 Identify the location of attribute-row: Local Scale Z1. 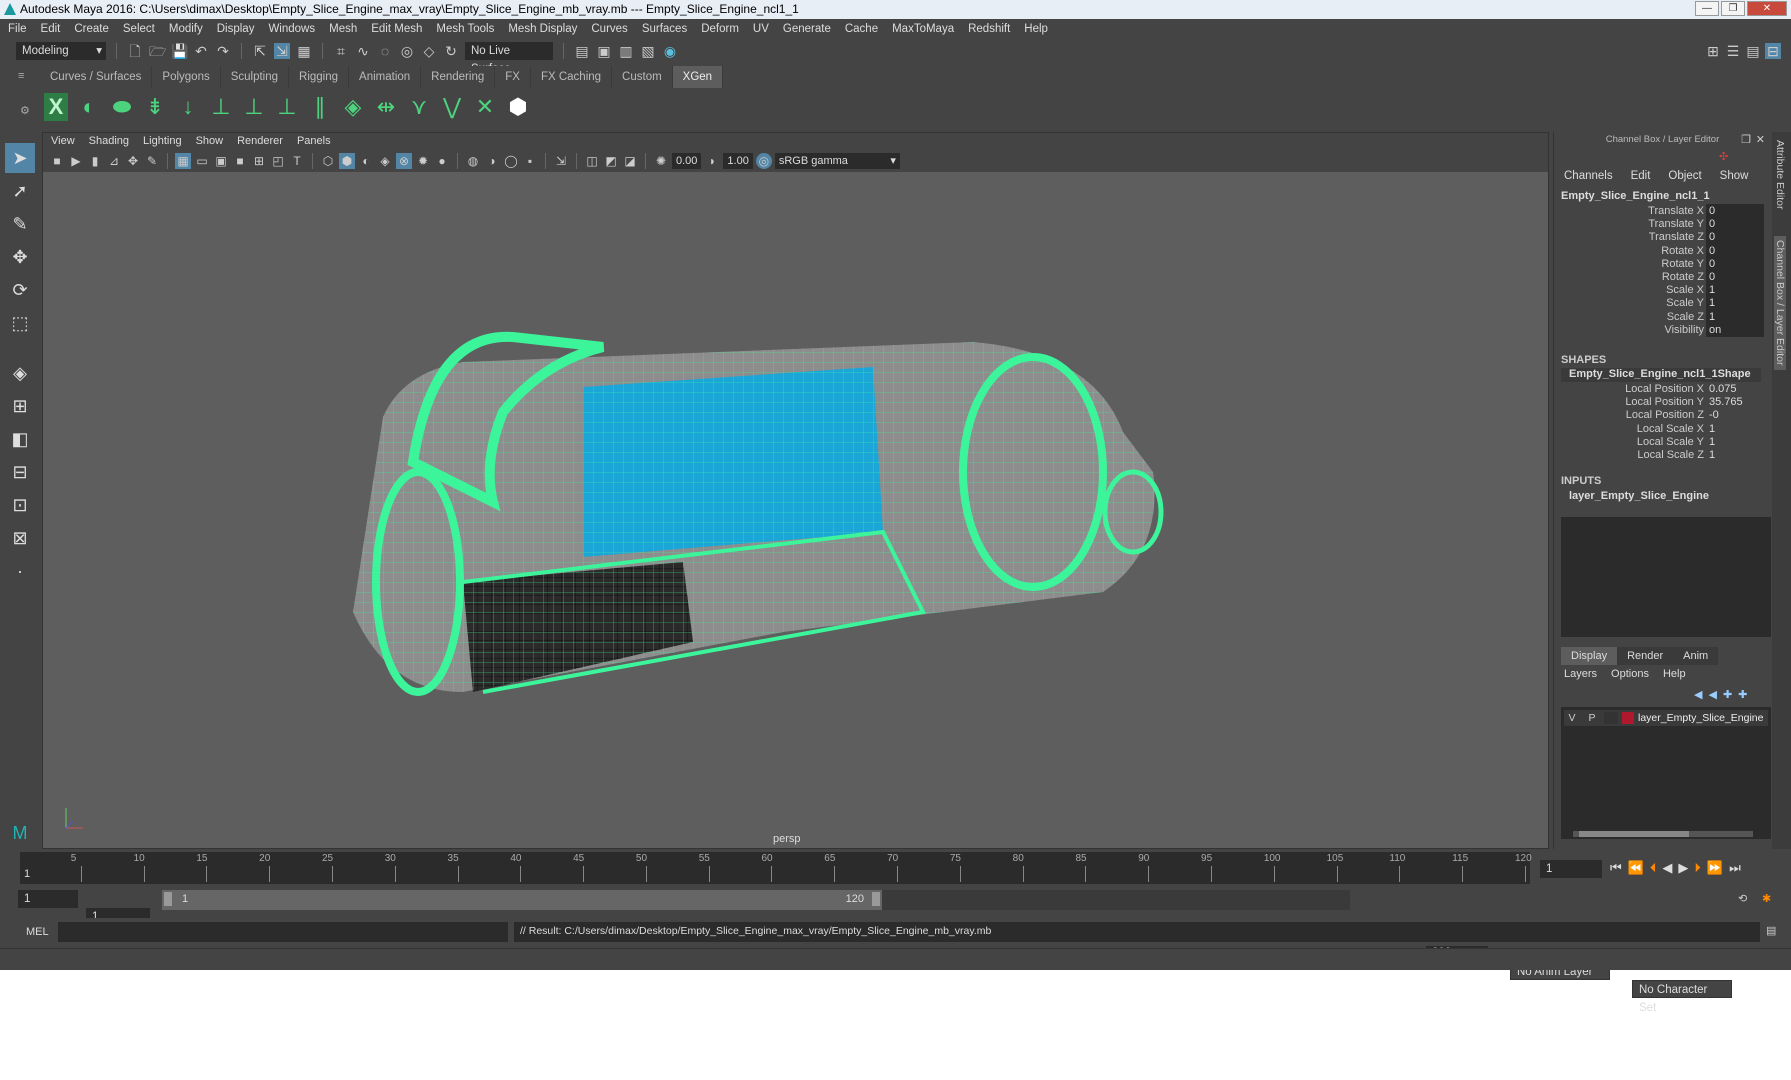
(1664, 455).